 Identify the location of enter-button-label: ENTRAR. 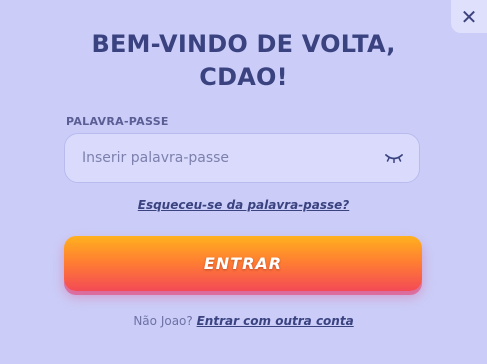
(243, 263).